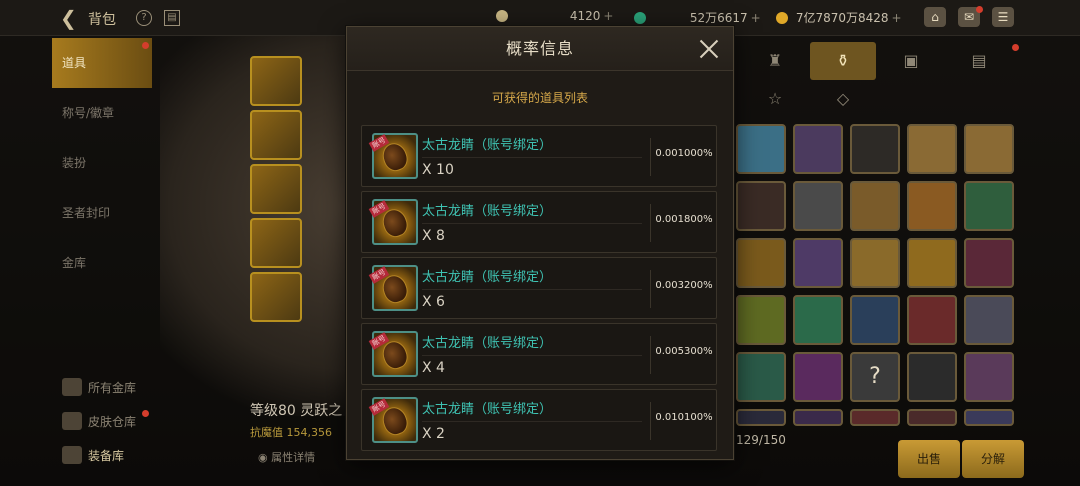 This screenshot has width=1080, height=486. Describe the element at coordinates (684, 285) in the screenshot. I see `reward-probability: 0.003200%` at that location.